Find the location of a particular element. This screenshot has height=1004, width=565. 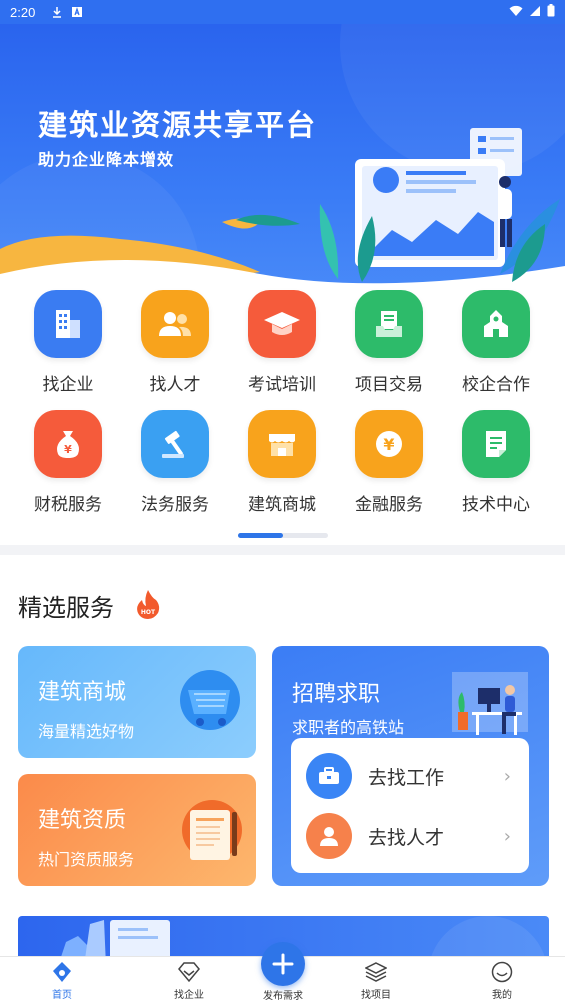

diamond-icon is located at coordinates (189, 972).